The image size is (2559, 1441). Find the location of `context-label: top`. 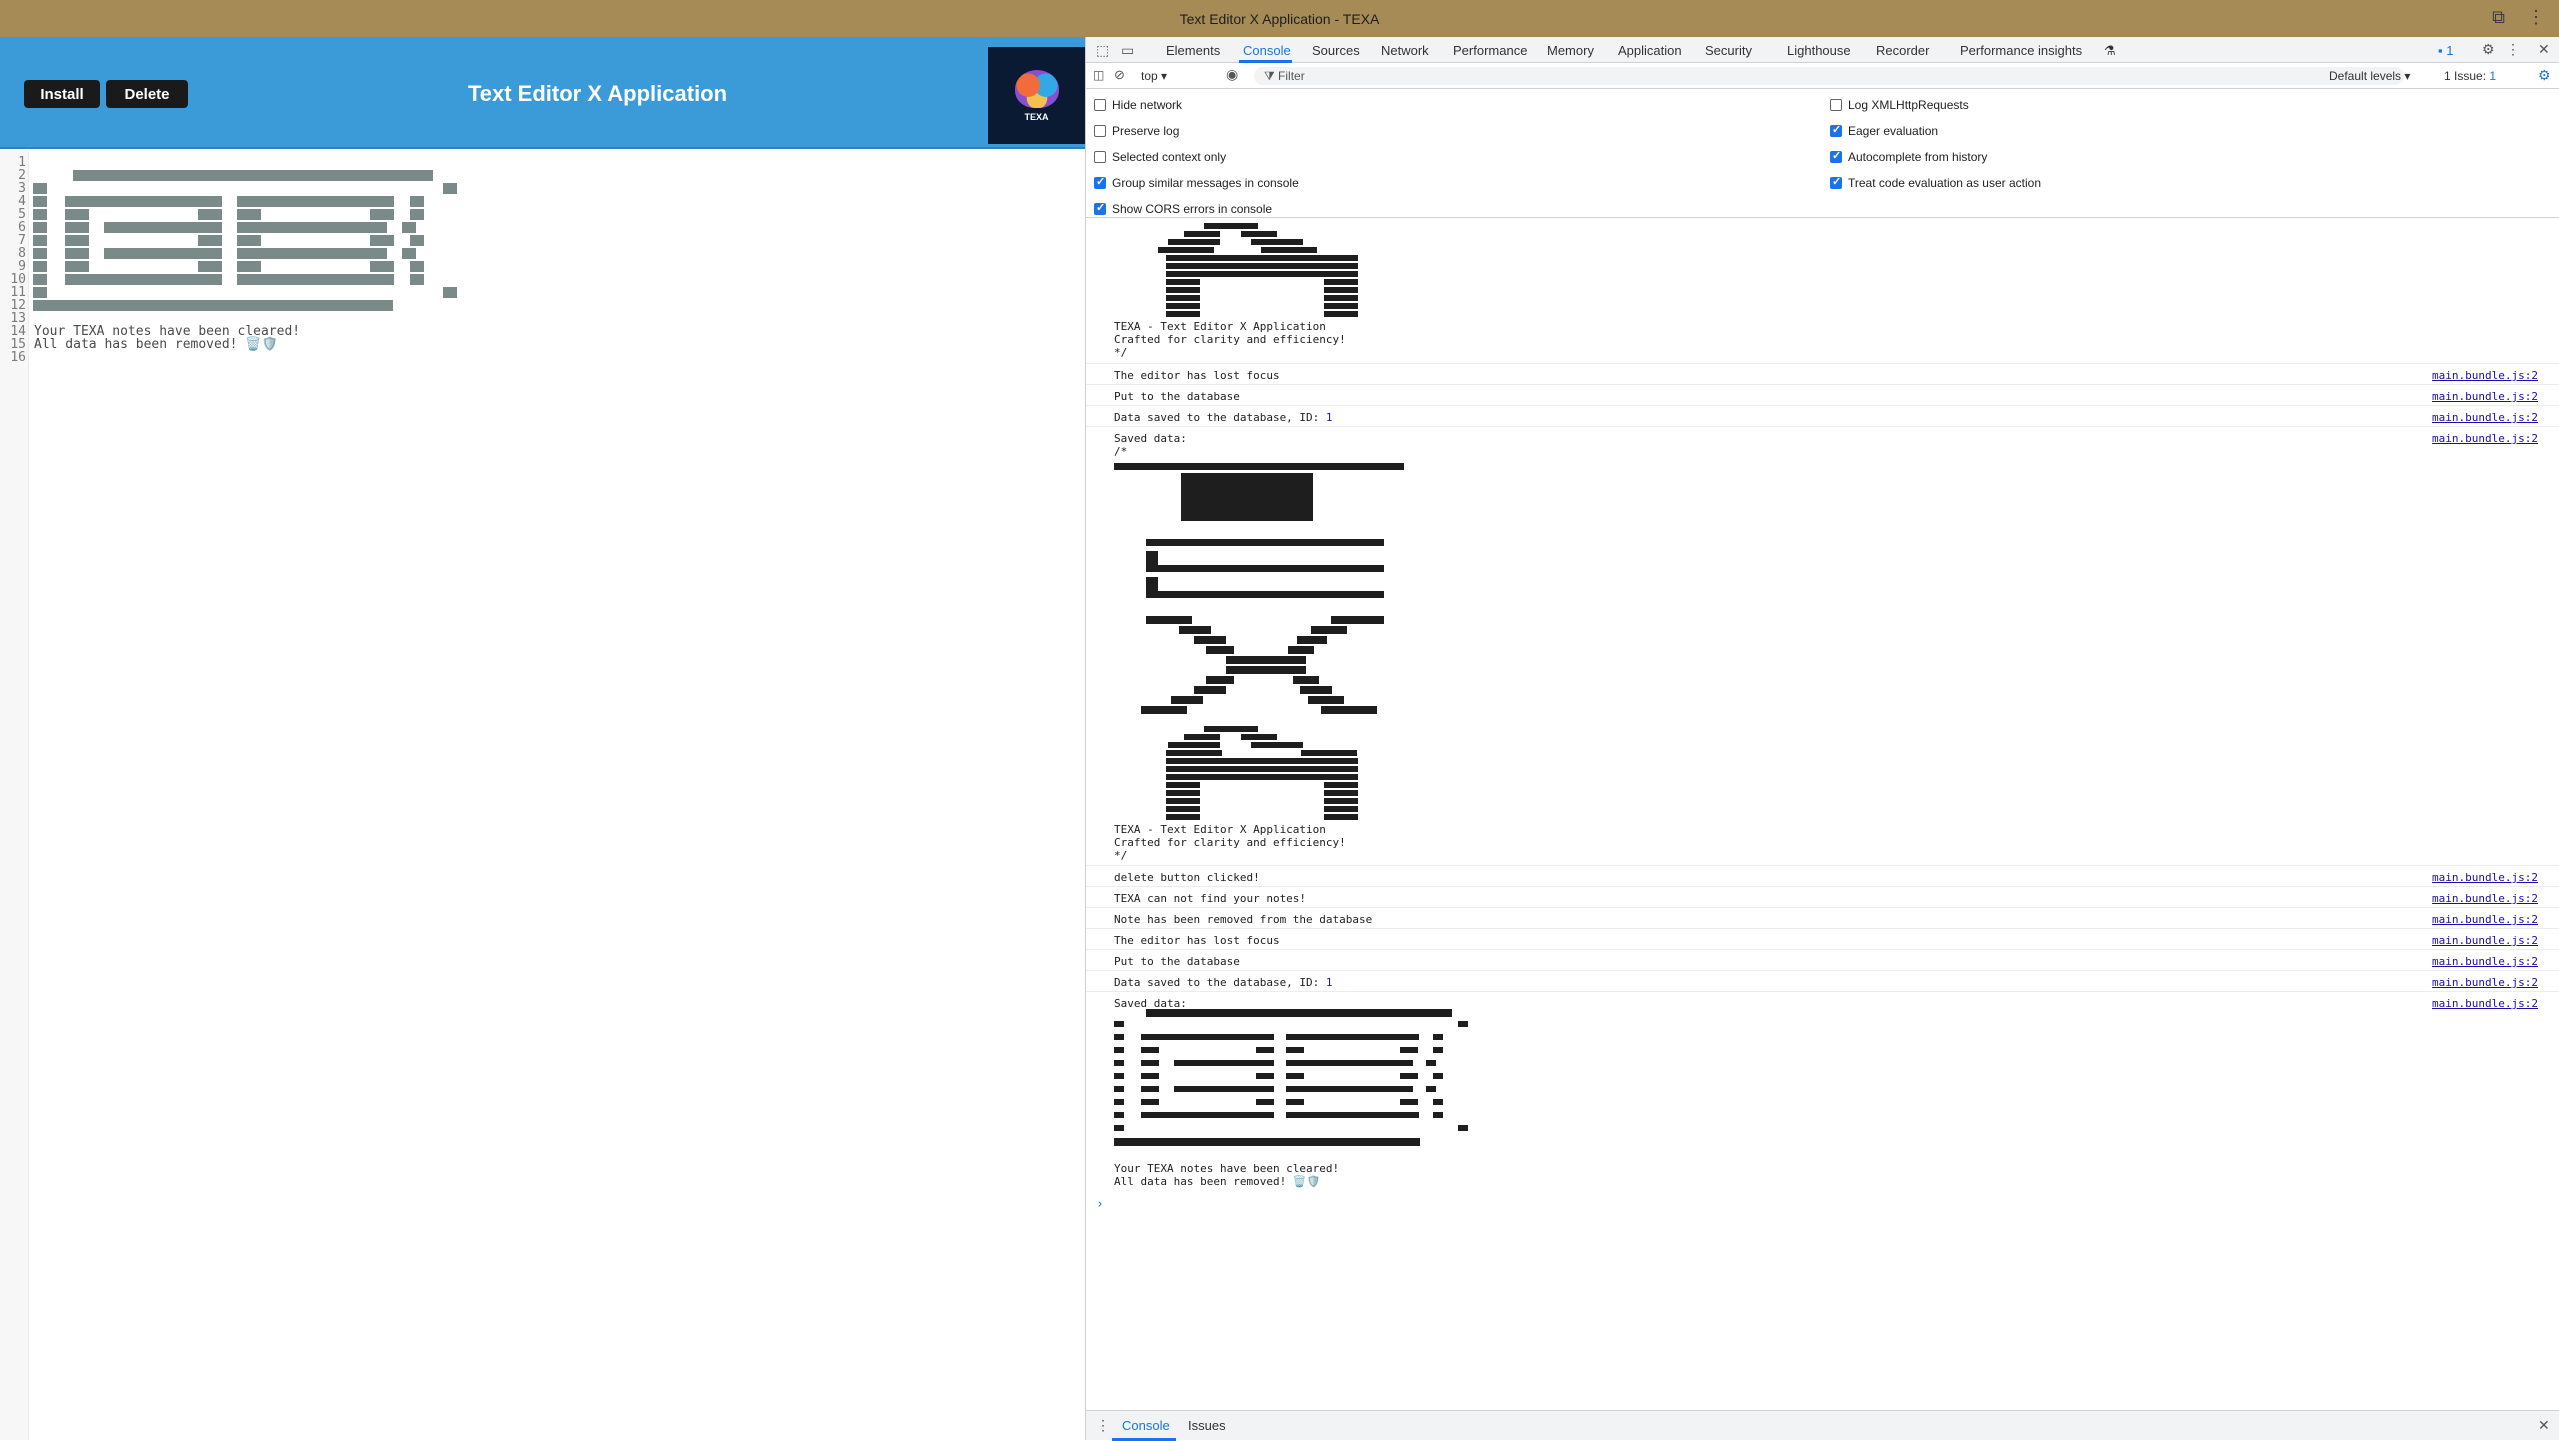

context-label: top is located at coordinates (1149, 76).